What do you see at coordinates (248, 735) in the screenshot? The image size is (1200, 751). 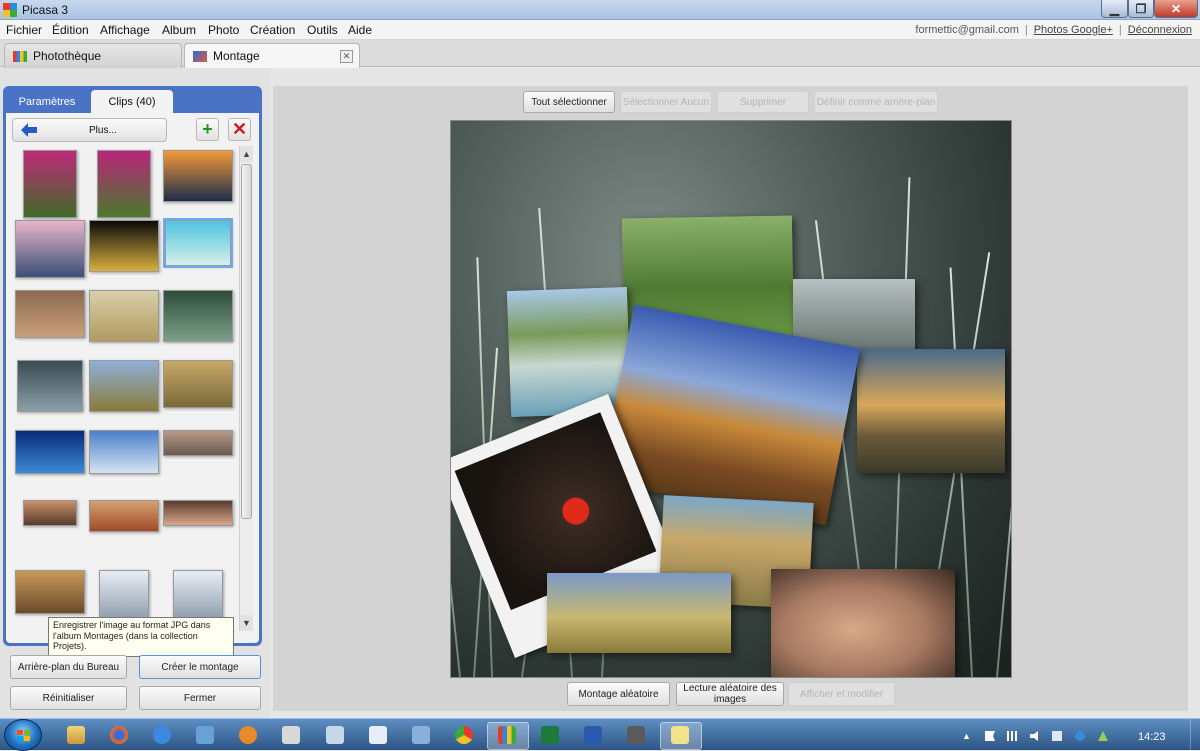 I see `media-player-icon` at bounding box center [248, 735].